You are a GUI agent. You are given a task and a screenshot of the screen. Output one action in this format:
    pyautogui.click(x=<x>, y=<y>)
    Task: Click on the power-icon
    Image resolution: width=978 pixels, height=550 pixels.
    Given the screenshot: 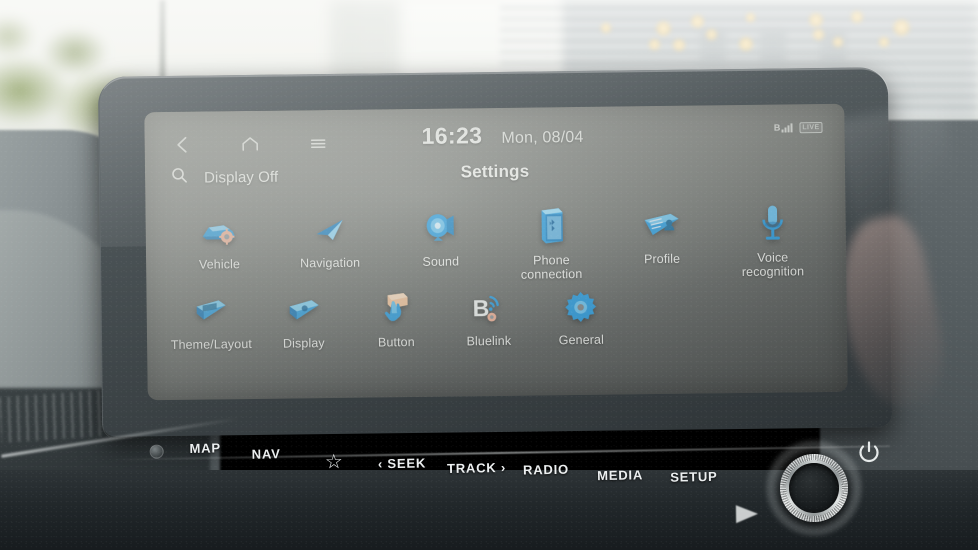 What is the action you would take?
    pyautogui.click(x=869, y=452)
    